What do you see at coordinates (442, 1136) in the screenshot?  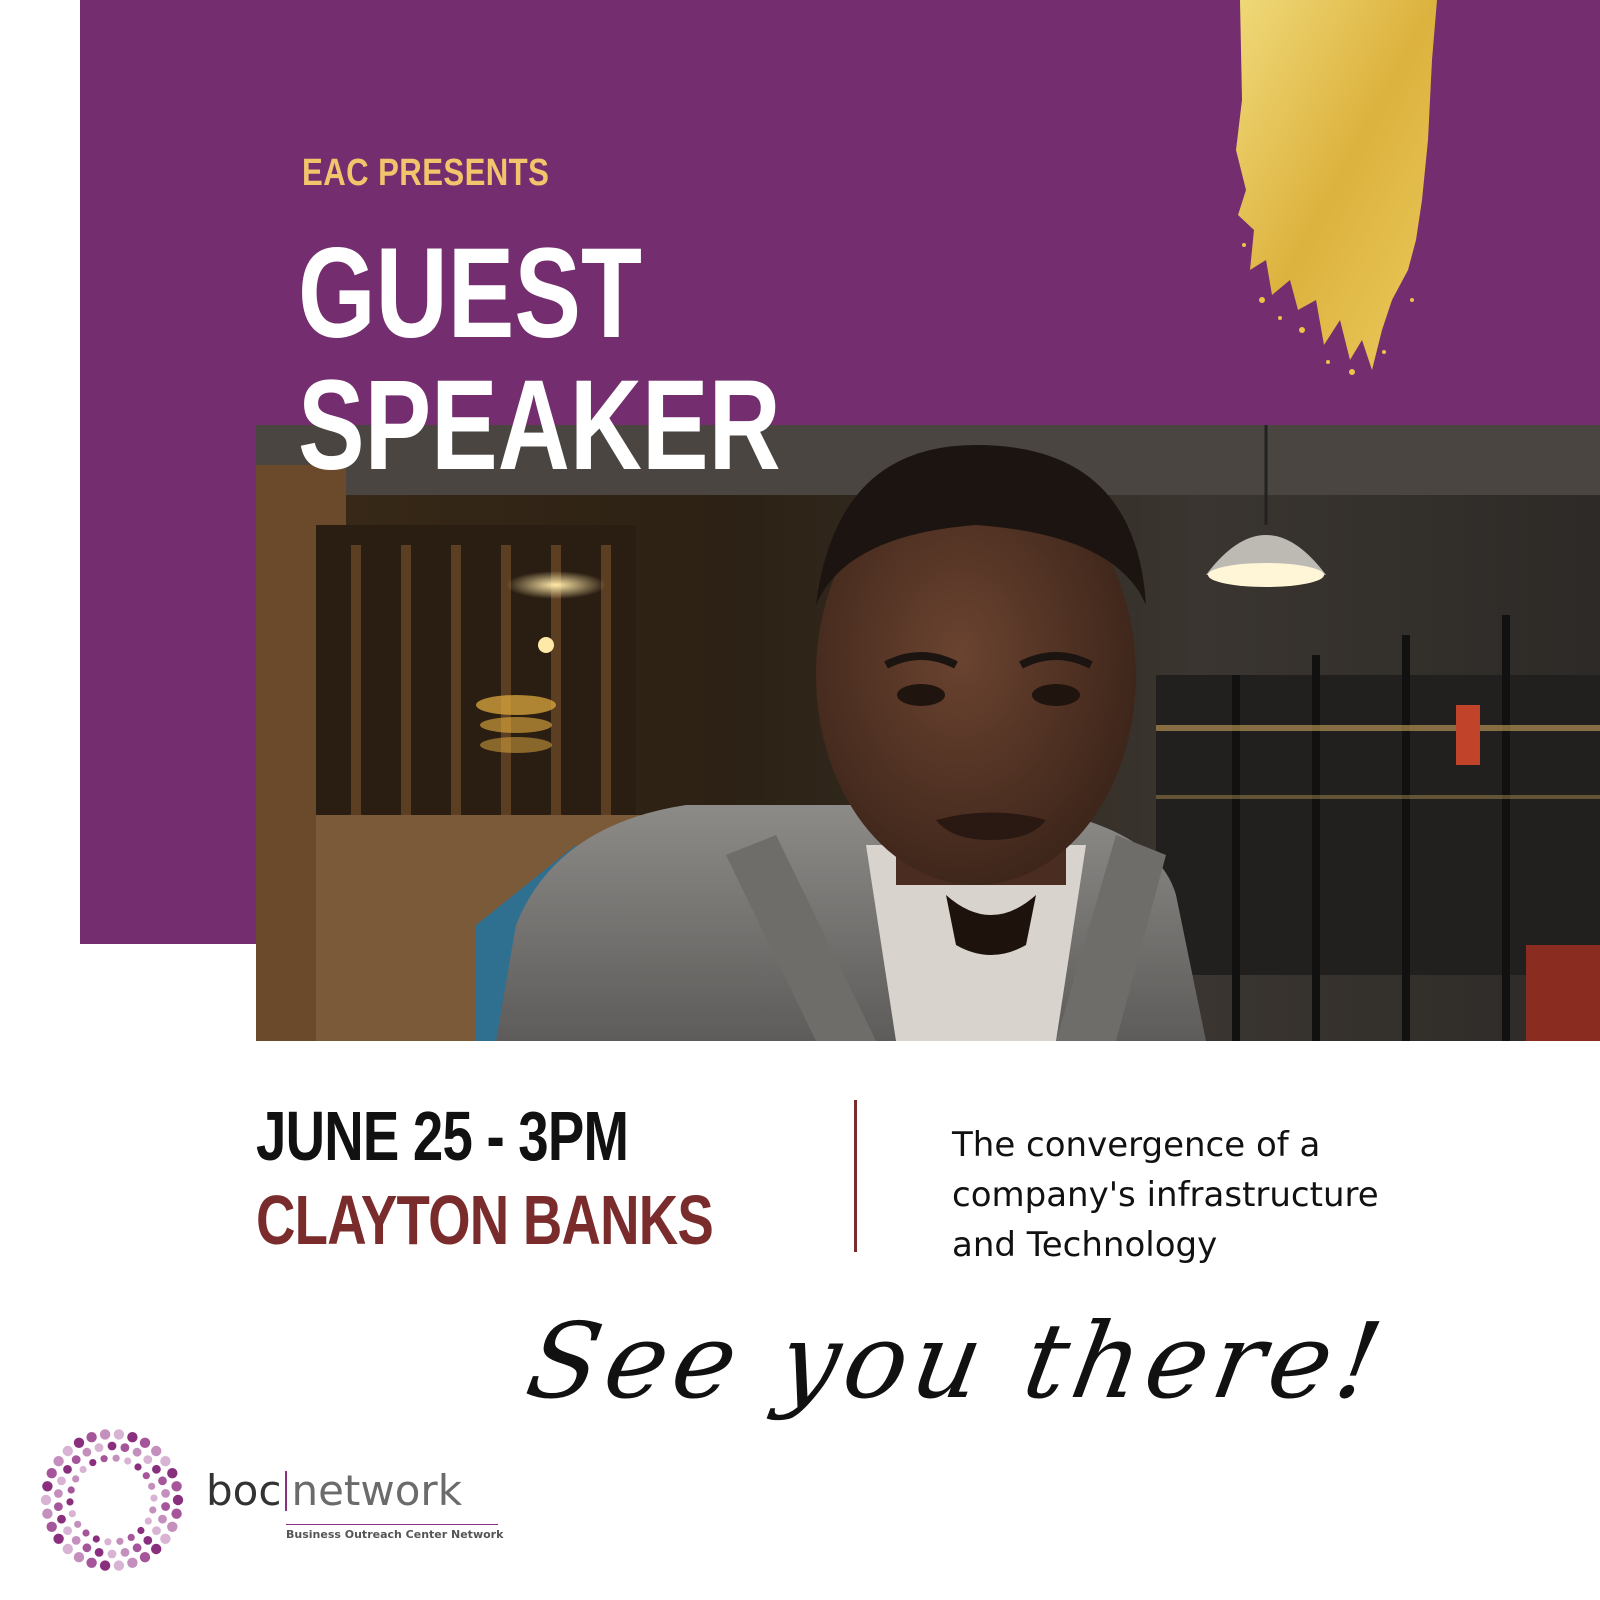 I see `event-date-time: JUNE 25 - 3PM` at bounding box center [442, 1136].